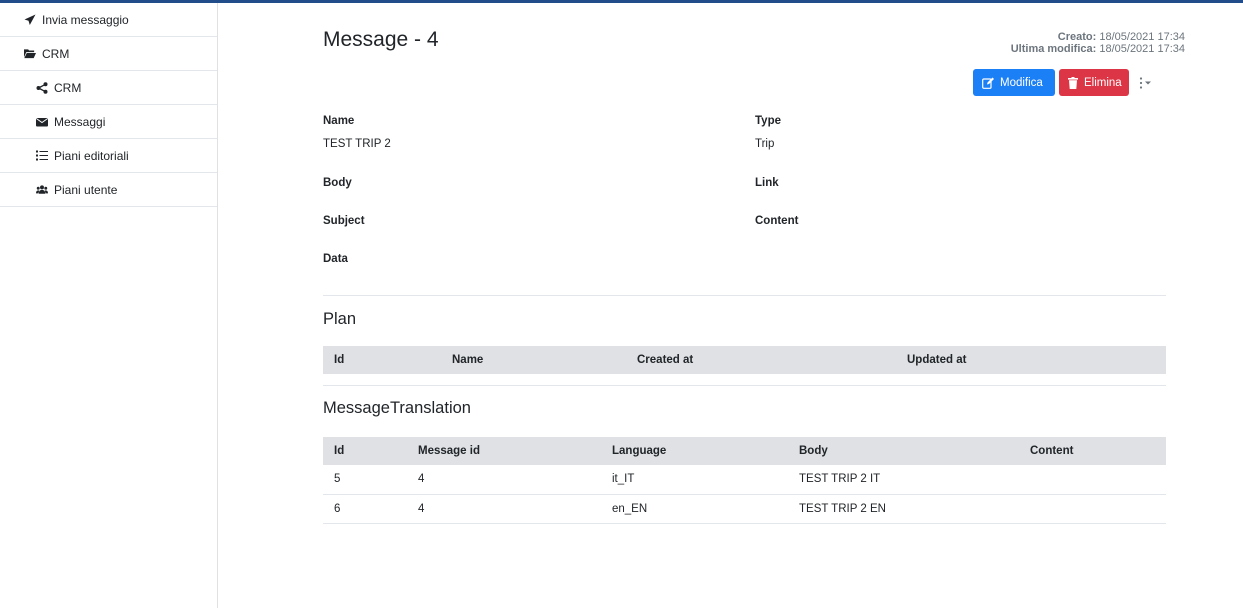  What do you see at coordinates (1053, 49) in the screenshot?
I see `modified-label: Ultima modifica:` at bounding box center [1053, 49].